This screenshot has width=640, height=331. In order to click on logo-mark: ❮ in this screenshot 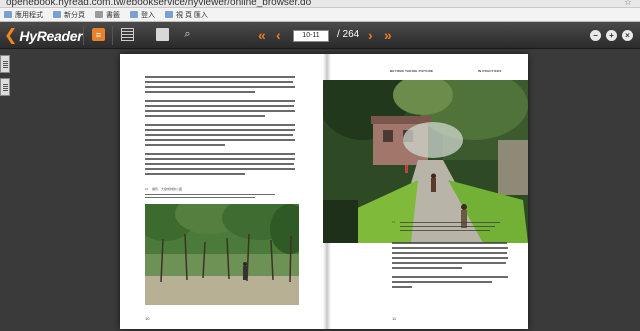, I will do `click(11, 35)`.